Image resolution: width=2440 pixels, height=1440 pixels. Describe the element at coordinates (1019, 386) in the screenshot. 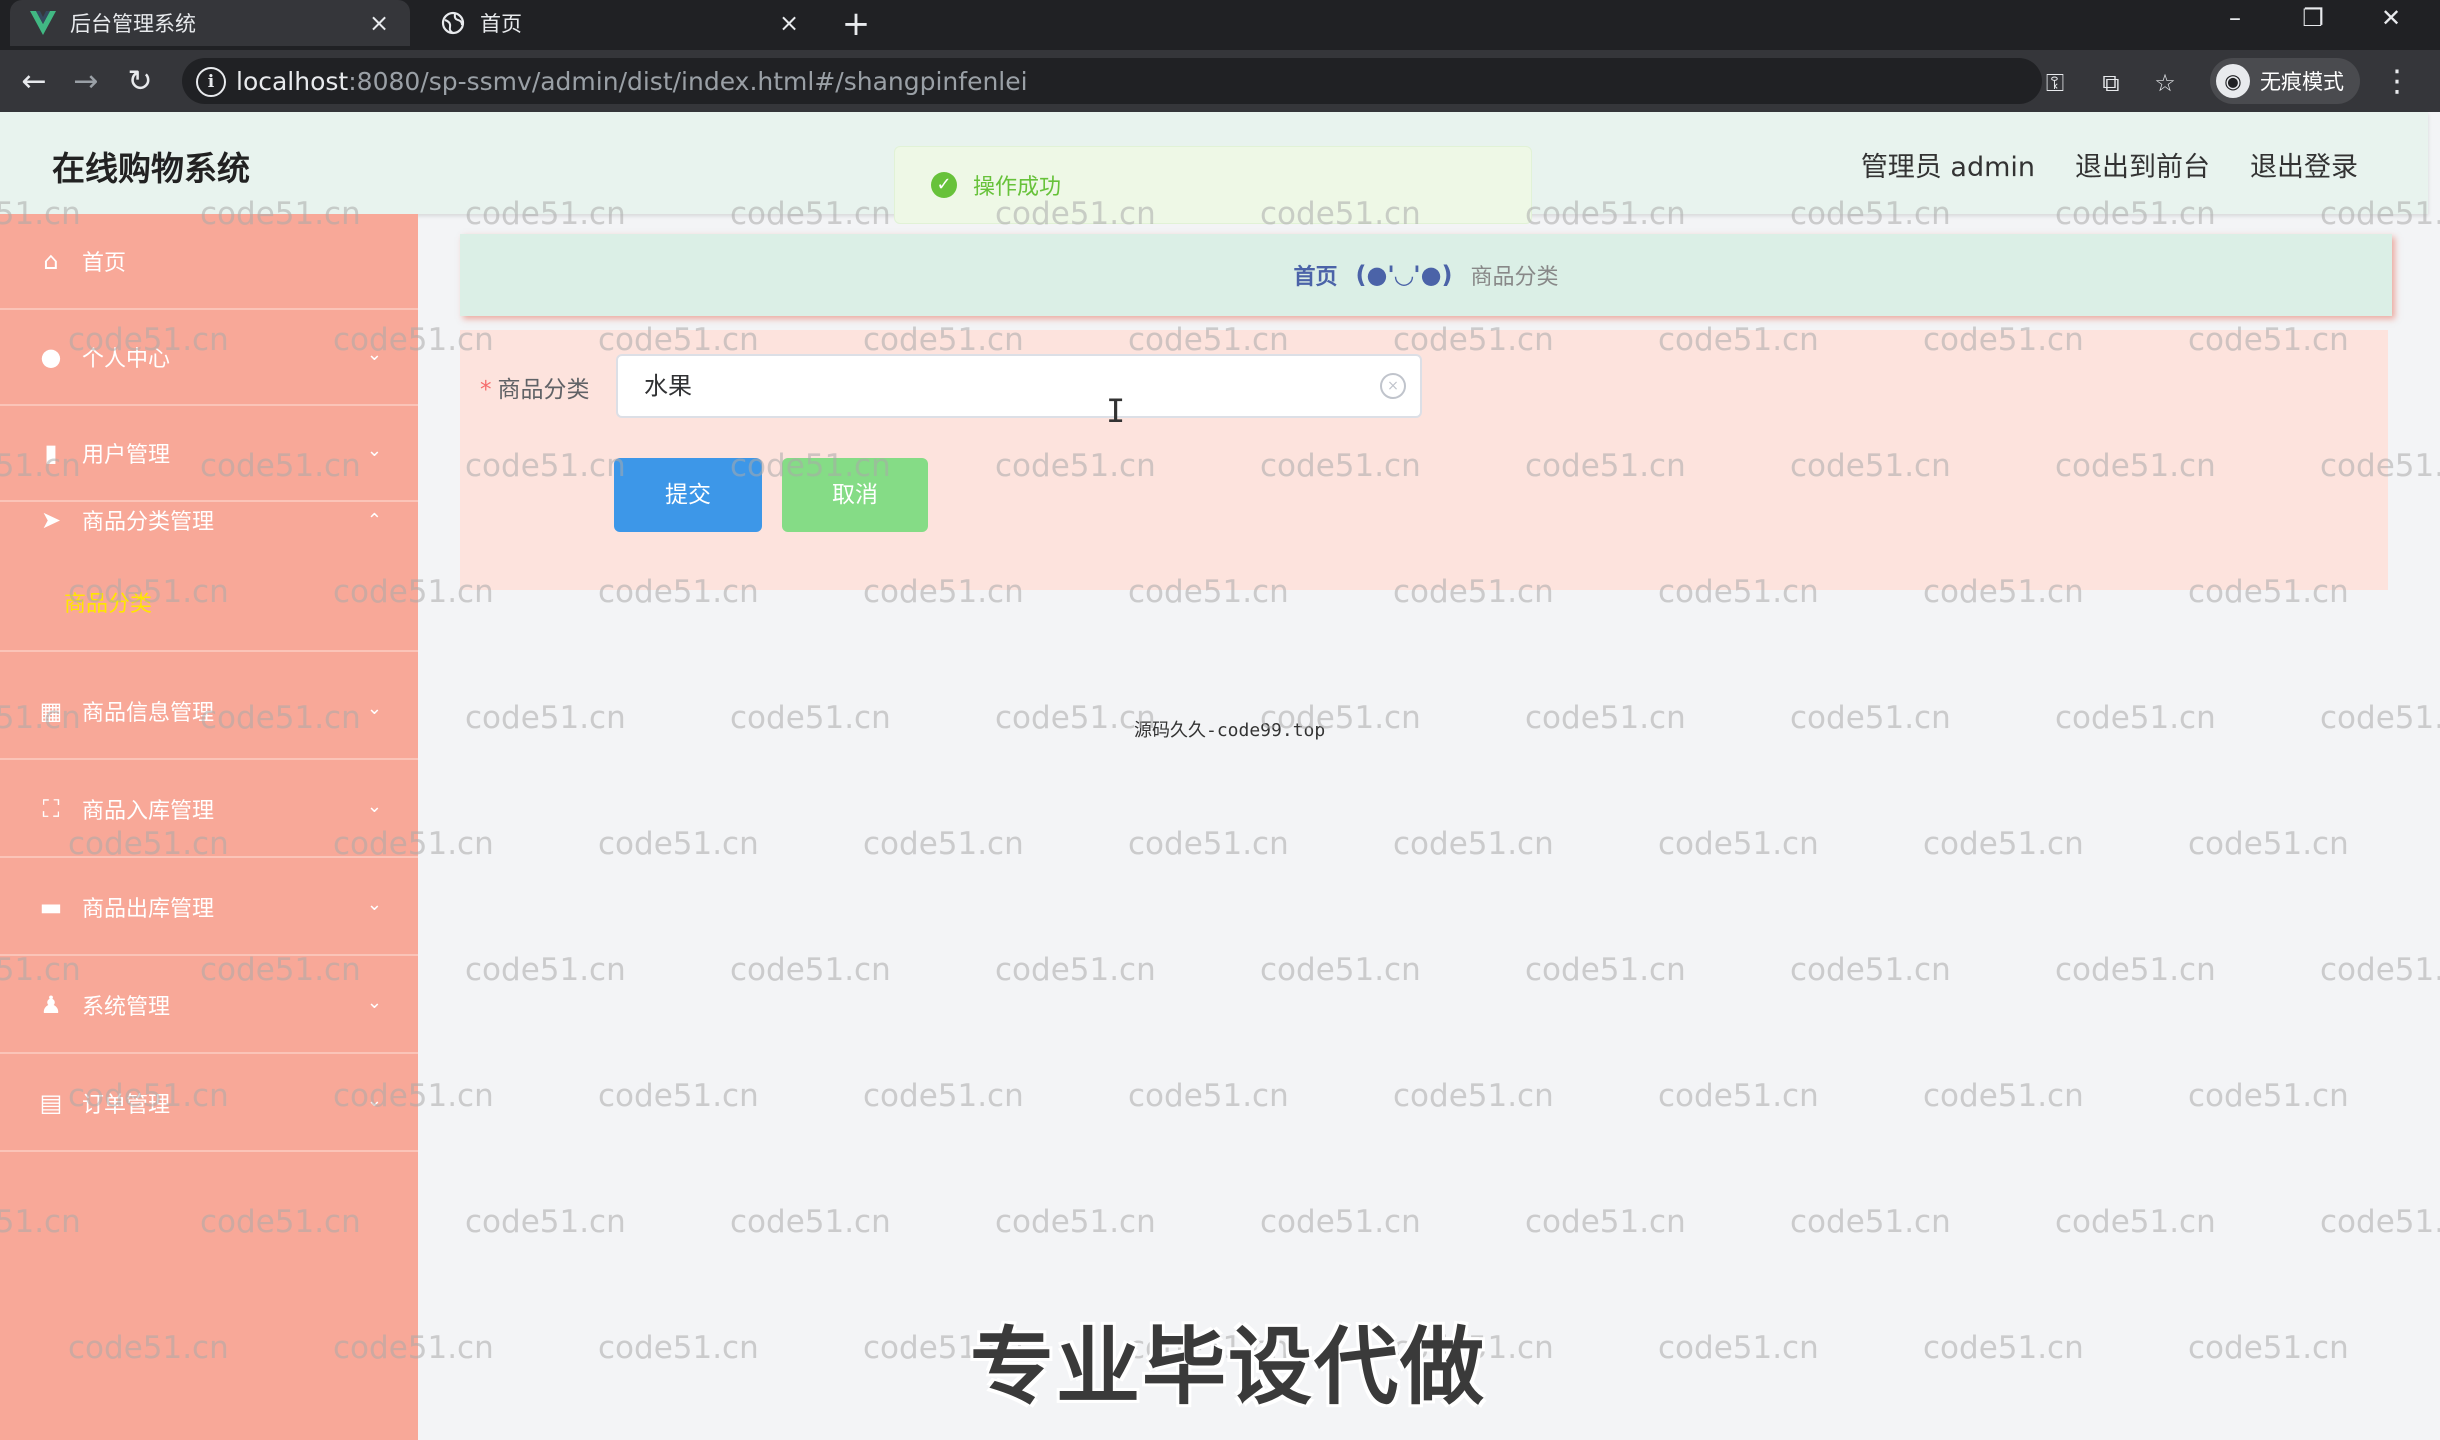

I see `category-input: 水果 ×` at that location.